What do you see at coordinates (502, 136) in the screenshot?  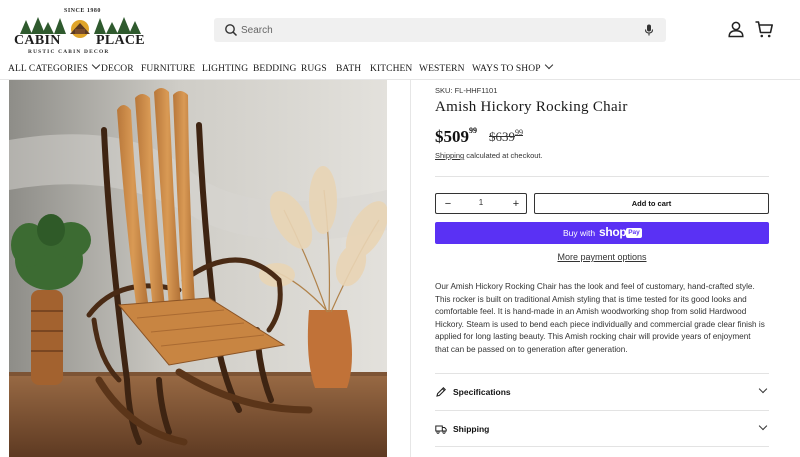 I see `compare-dollars: $639` at bounding box center [502, 136].